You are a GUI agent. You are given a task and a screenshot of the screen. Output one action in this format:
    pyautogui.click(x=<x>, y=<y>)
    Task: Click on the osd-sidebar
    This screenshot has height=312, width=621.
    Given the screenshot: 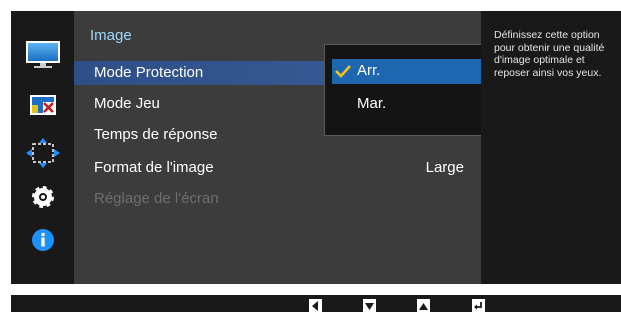 What is the action you would take?
    pyautogui.click(x=42, y=147)
    